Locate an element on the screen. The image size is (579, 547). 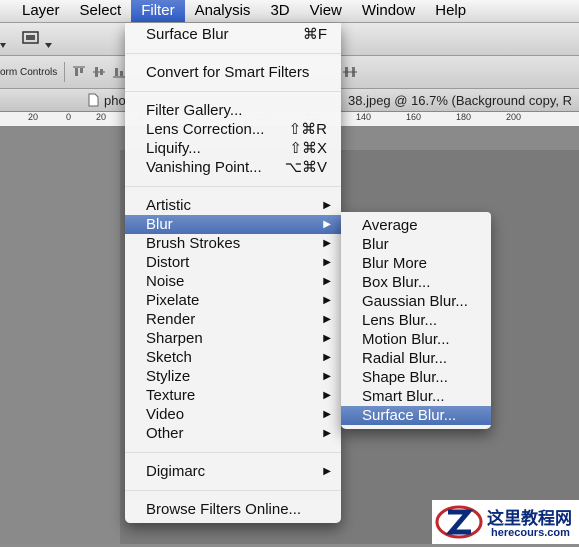
menu-item-digimarc: Digimarc ▶ is located at coordinates (233, 471).